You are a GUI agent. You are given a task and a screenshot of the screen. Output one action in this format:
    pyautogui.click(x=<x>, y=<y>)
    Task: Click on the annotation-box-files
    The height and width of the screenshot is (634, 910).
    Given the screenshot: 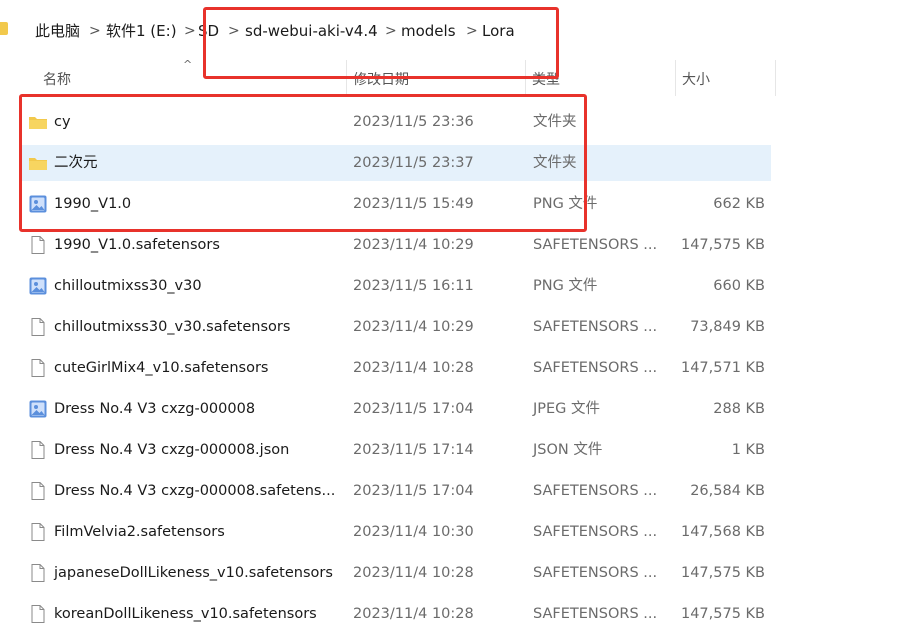 What is the action you would take?
    pyautogui.click(x=303, y=163)
    